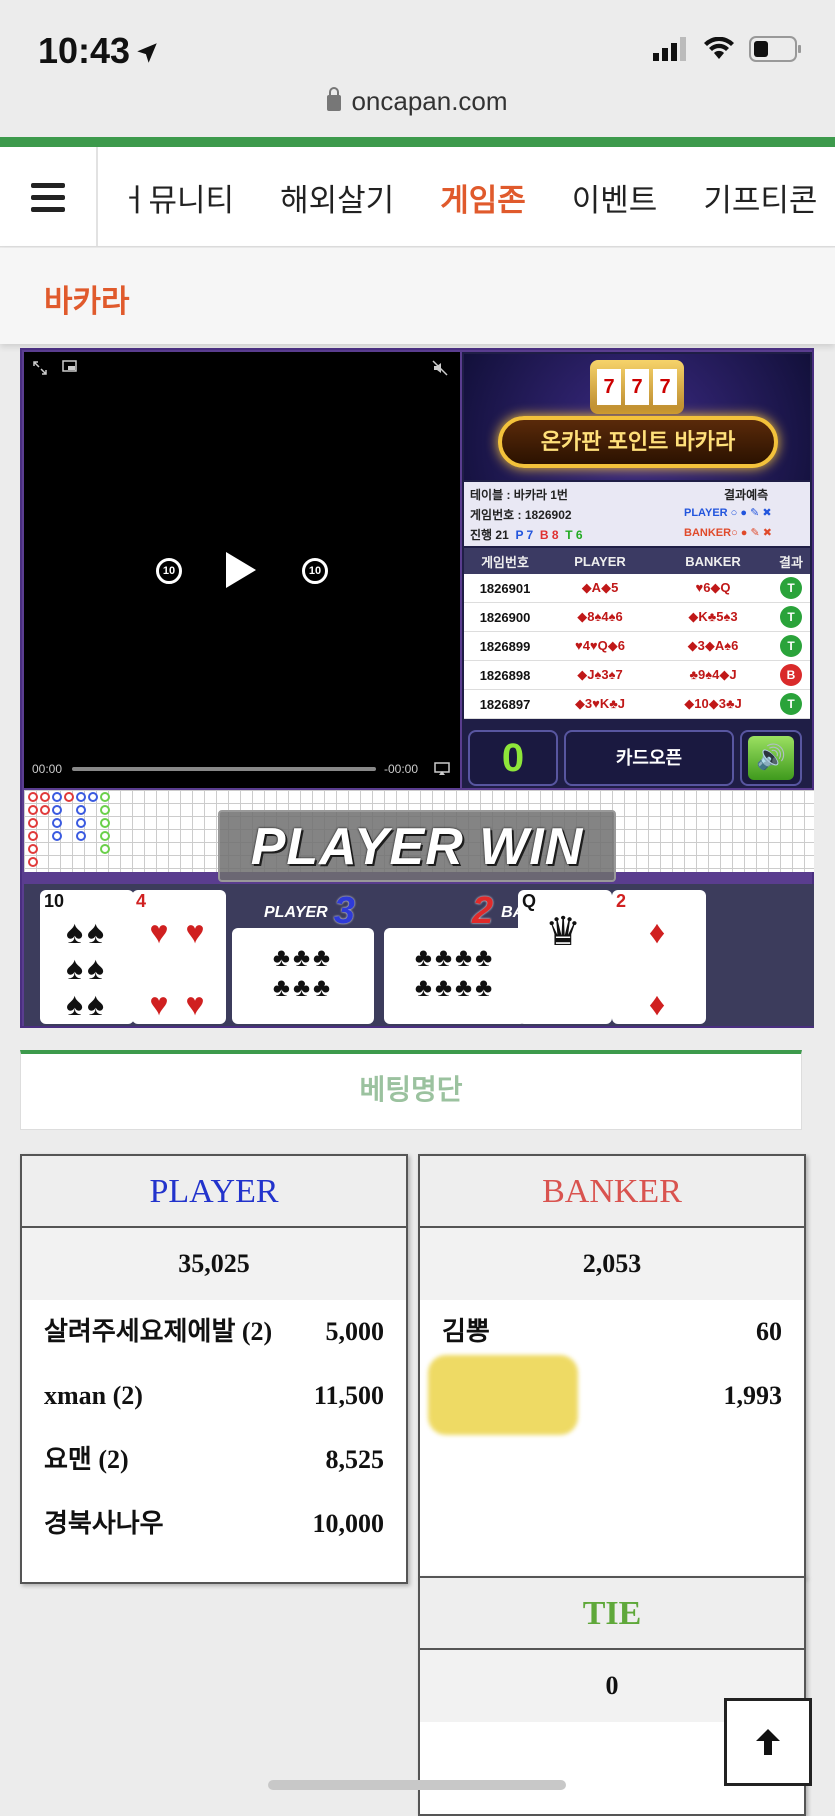 This screenshot has width=835, height=1816. I want to click on history-player-cards: ♥4♥Q◆6, so click(599, 645).